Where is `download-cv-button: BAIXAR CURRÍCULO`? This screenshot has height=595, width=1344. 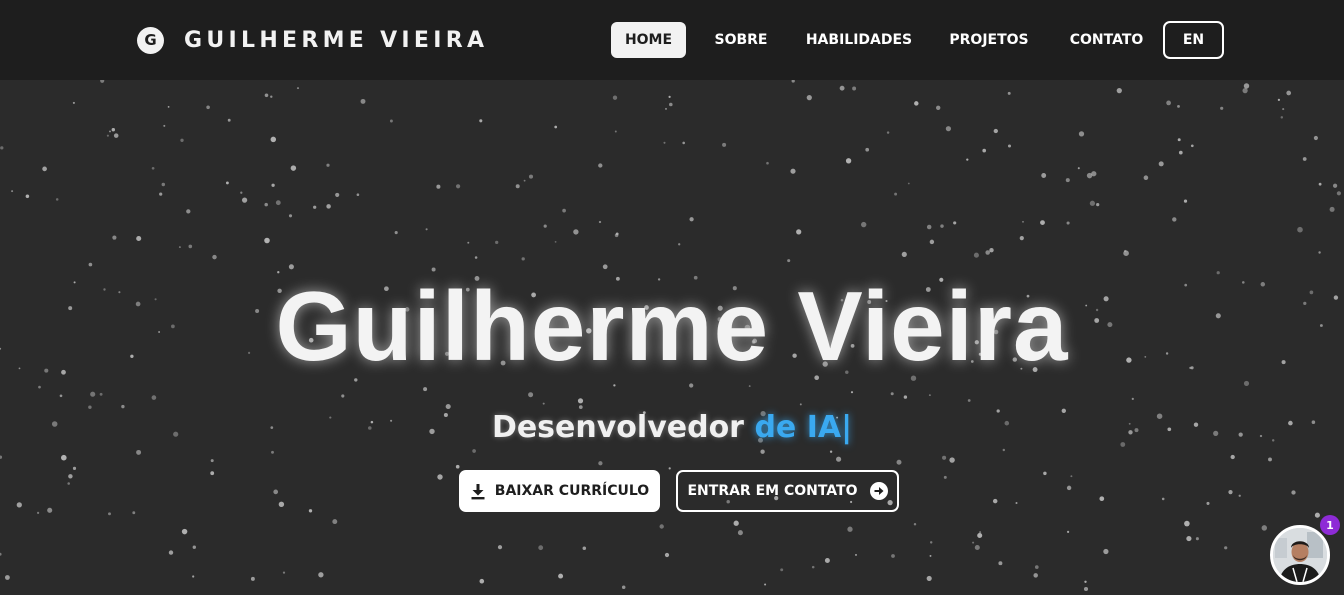 download-cv-button: BAIXAR CURRÍCULO is located at coordinates (559, 491).